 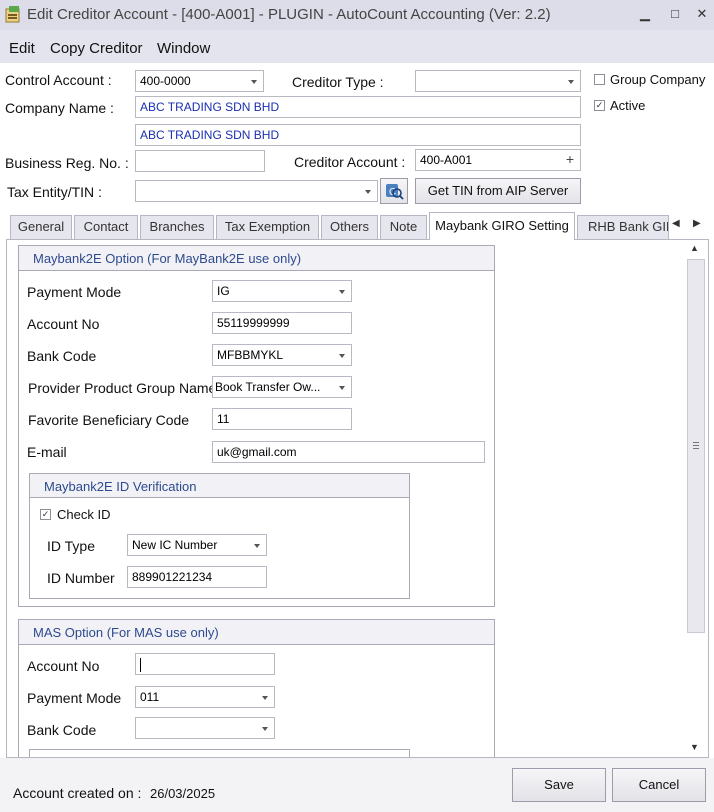 What do you see at coordinates (498, 191) in the screenshot?
I see `get-tin-button: Get TIN from AIP Server` at bounding box center [498, 191].